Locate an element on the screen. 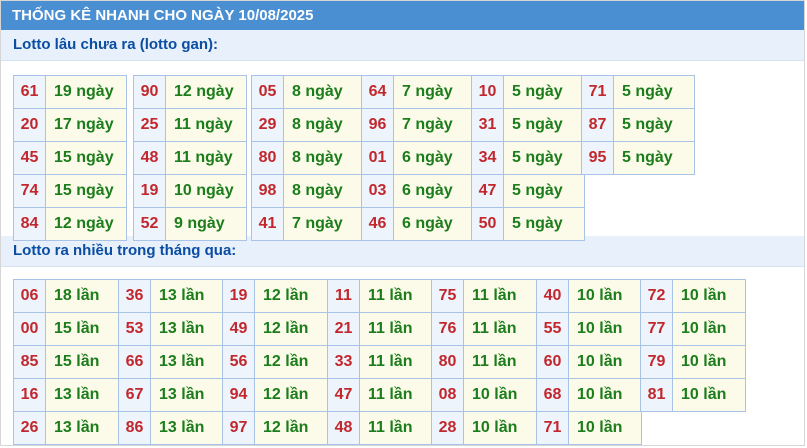  lotto-number: 03 is located at coordinates (378, 191).